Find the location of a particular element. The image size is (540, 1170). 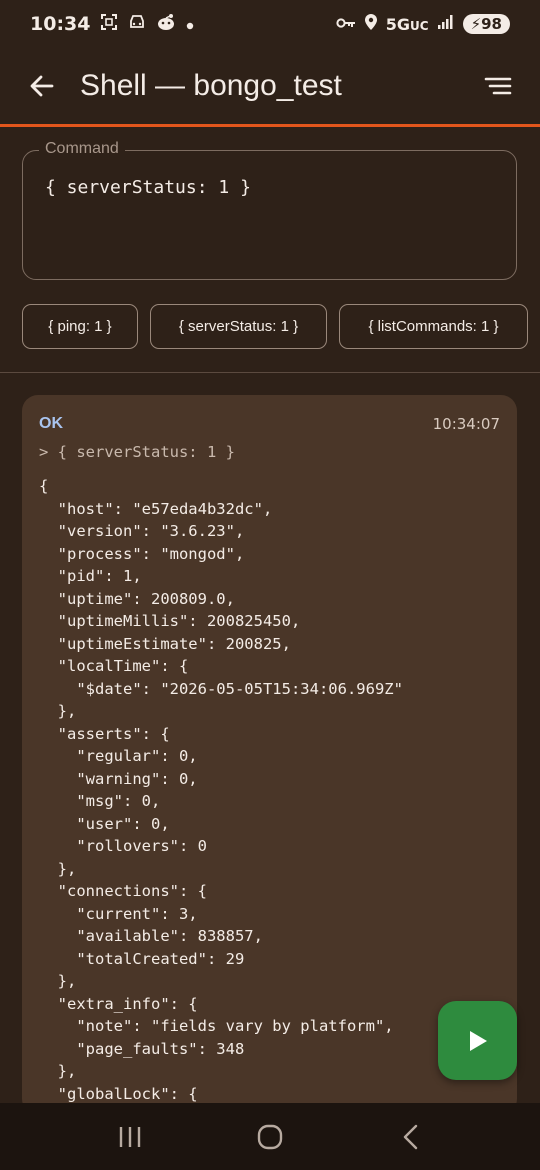

car-icon is located at coordinates (137, 24).